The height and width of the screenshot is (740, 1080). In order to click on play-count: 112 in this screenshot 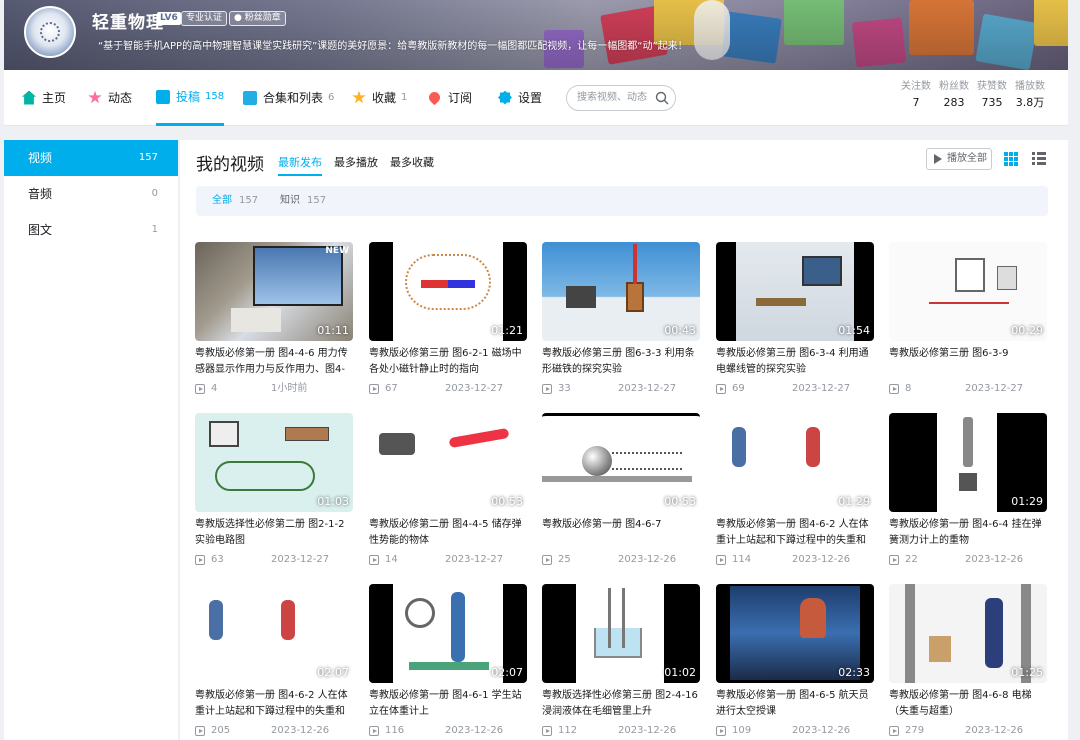, I will do `click(568, 730)`.